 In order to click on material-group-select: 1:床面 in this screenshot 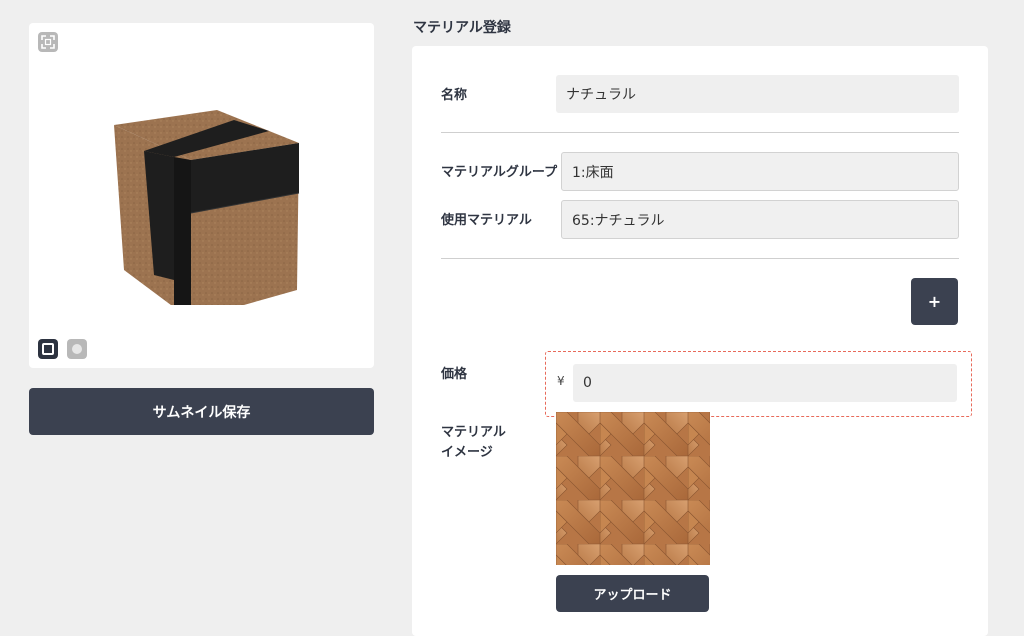, I will do `click(760, 171)`.